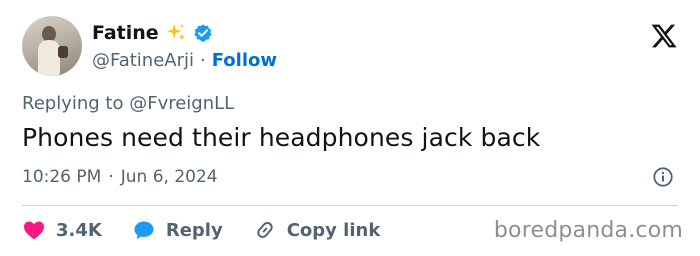 This screenshot has width=700, height=256. Describe the element at coordinates (333, 230) in the screenshot. I see `copy-link-label: Copy link` at that location.